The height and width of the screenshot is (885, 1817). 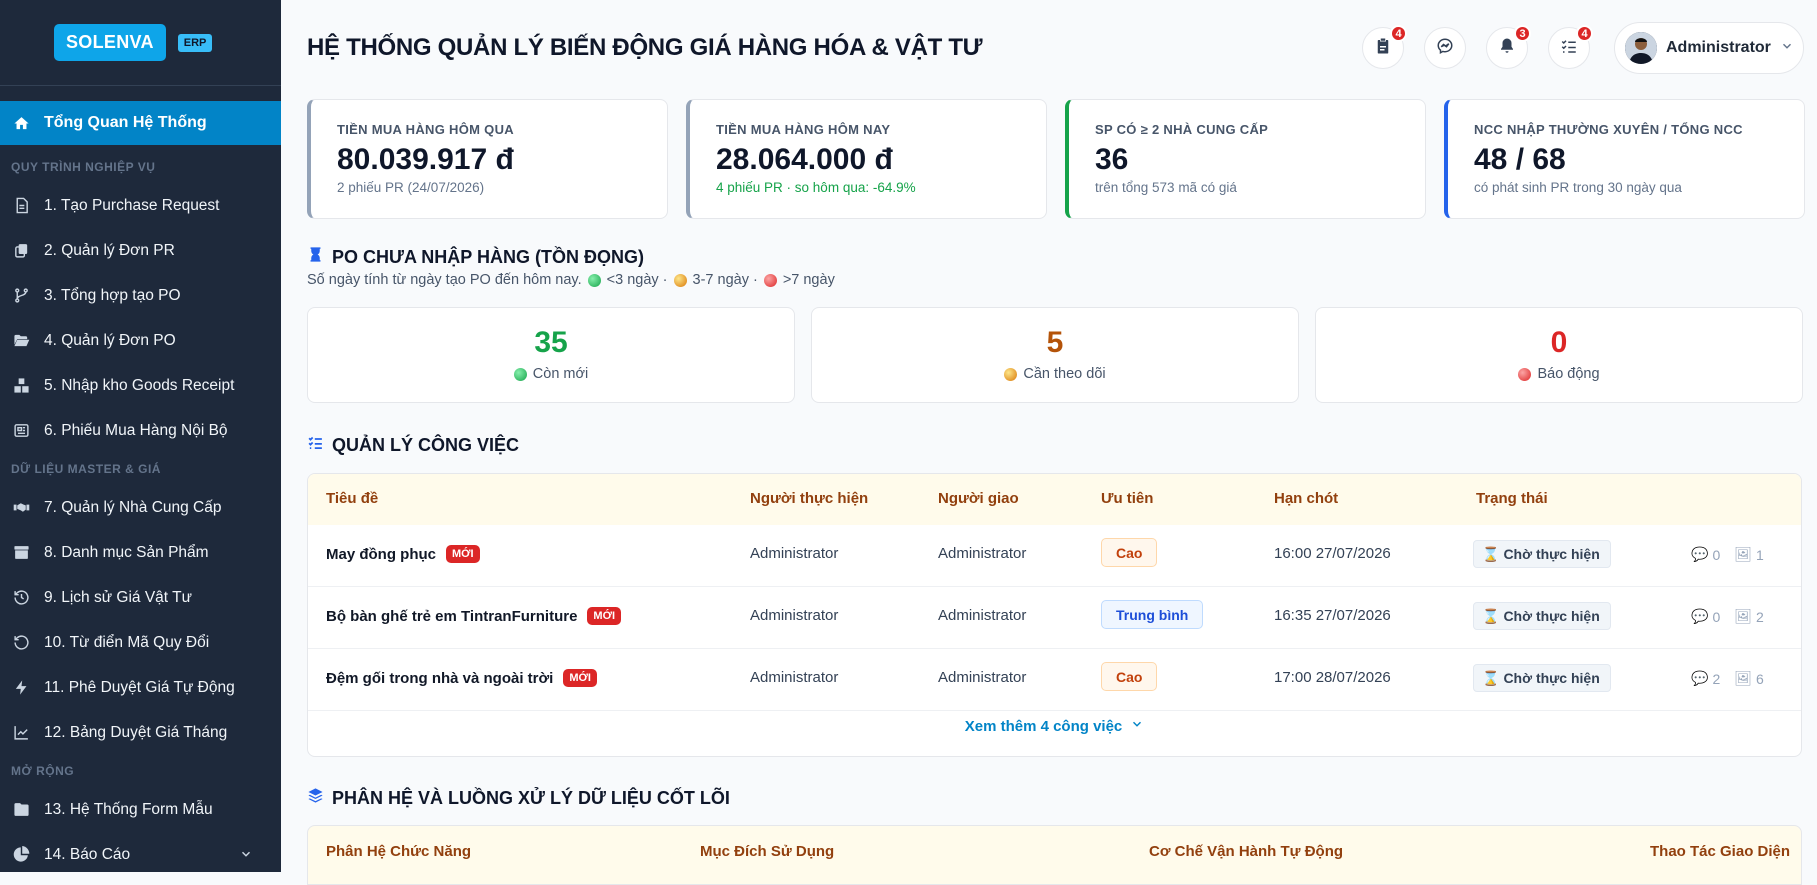 What do you see at coordinates (1055, 342) in the screenshot?
I see `po-count: 5` at bounding box center [1055, 342].